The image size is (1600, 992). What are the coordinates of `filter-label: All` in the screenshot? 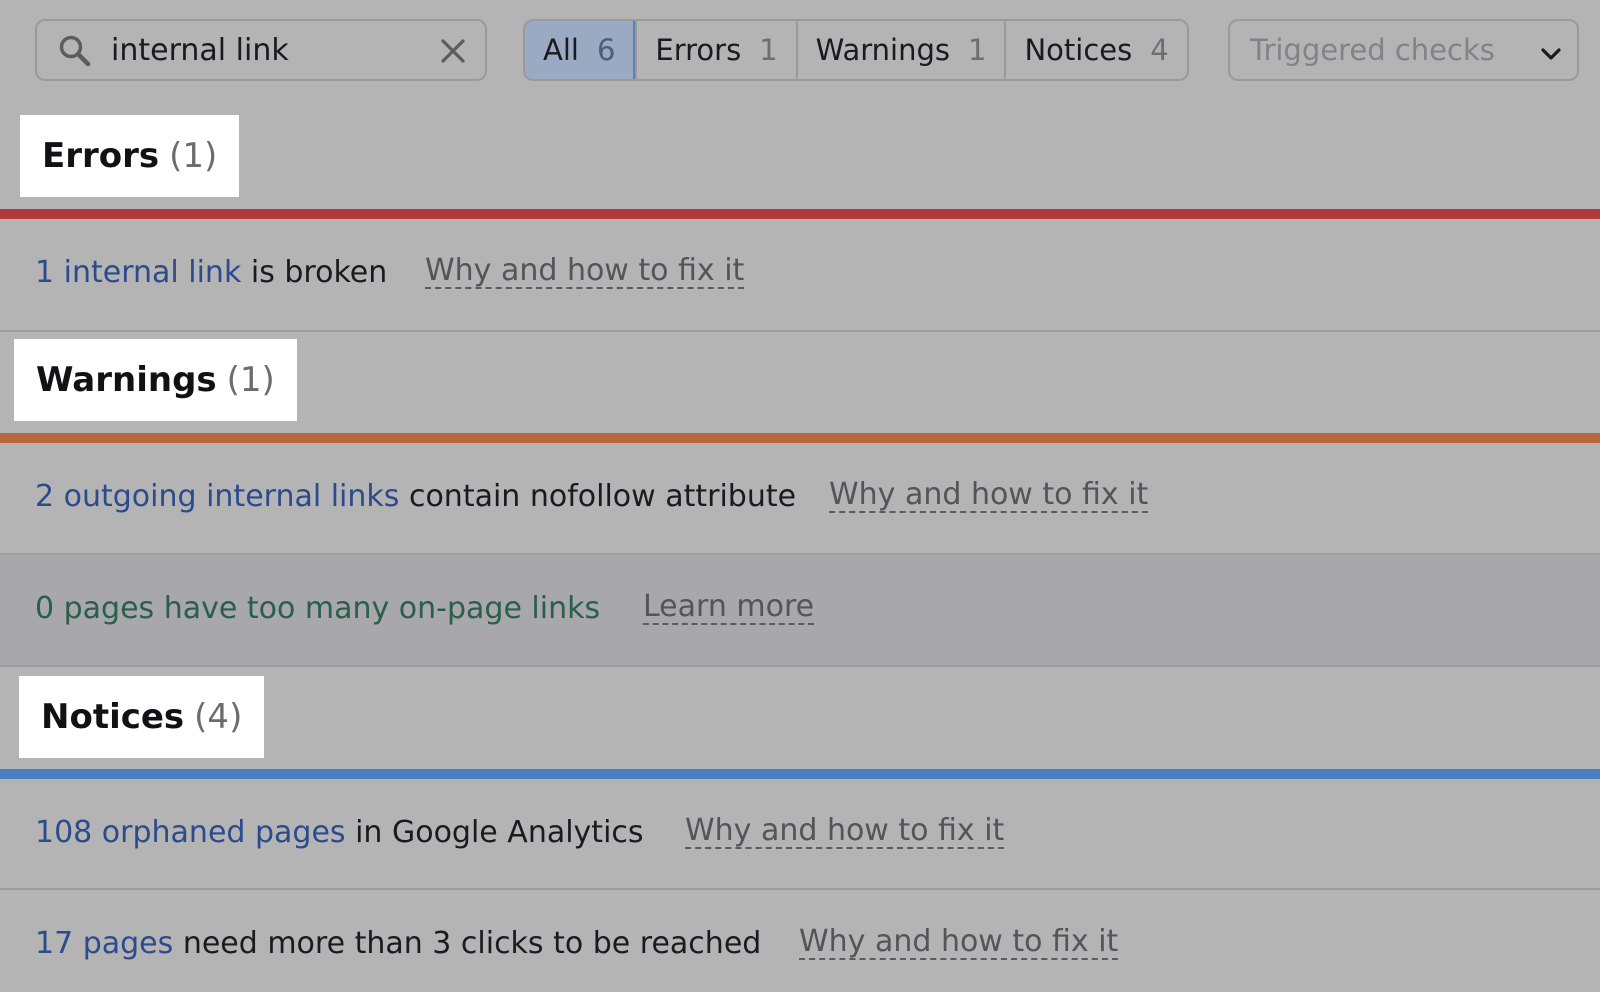 It's located at (561, 50).